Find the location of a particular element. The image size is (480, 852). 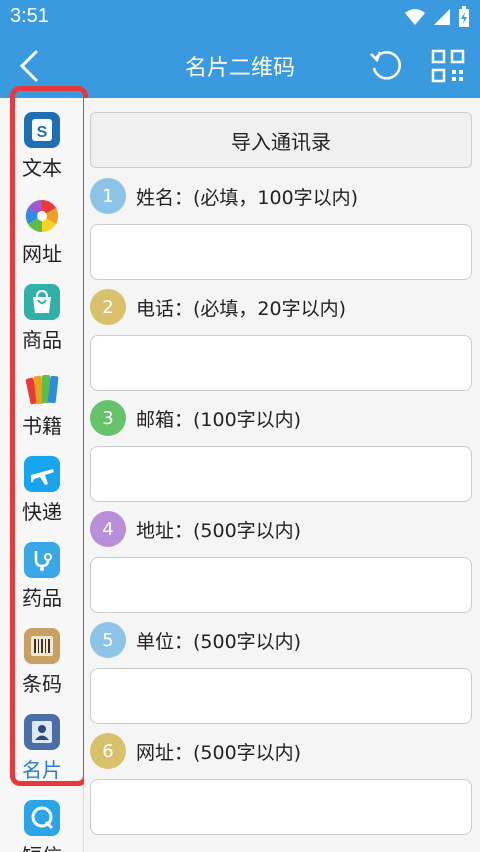

sidebar-item-sms: 短信 is located at coordinates (42, 823).